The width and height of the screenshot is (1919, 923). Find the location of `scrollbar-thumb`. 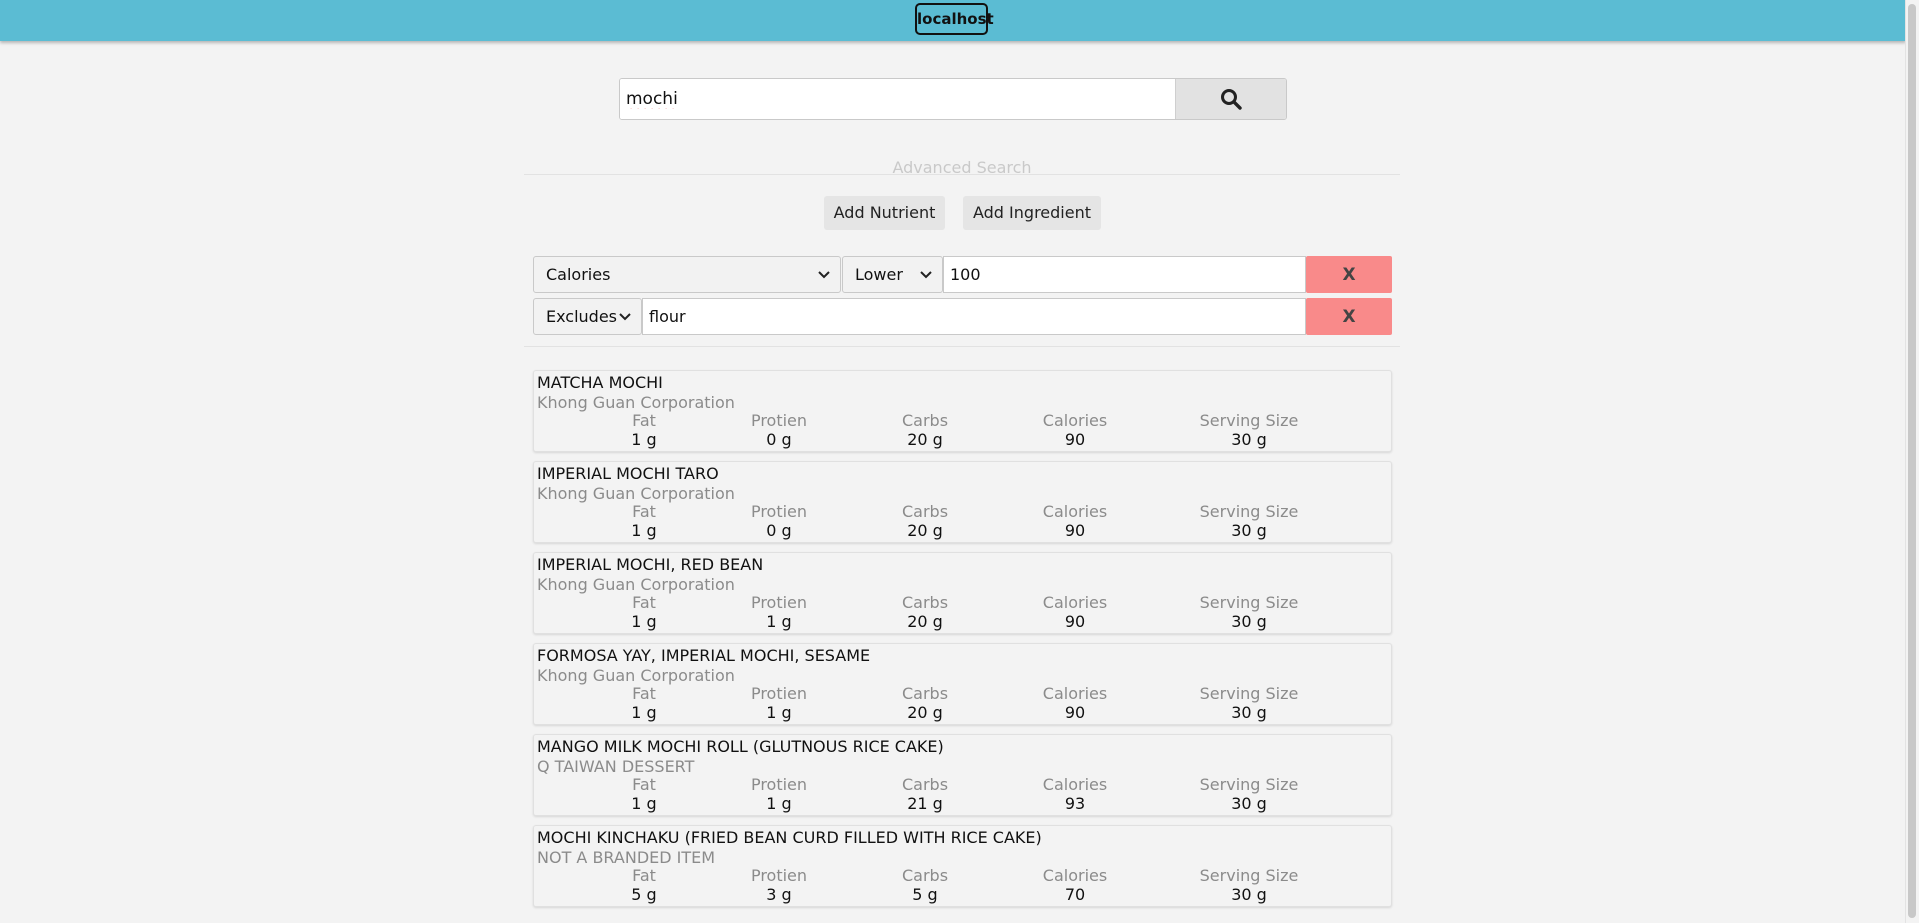

scrollbar-thumb is located at coordinates (1912, 461).